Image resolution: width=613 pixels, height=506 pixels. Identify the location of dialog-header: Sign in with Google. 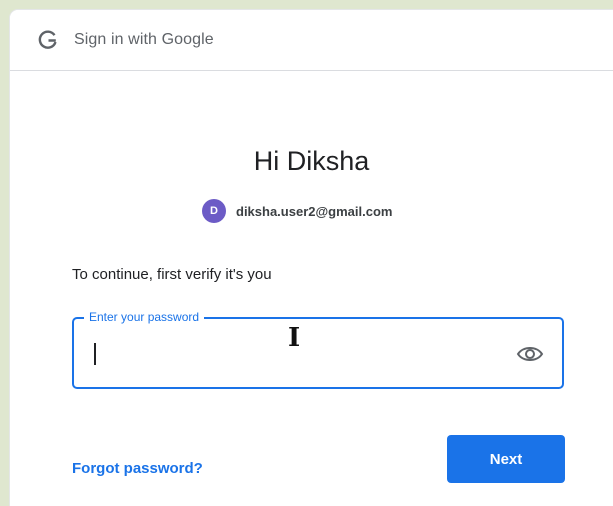
(311, 40).